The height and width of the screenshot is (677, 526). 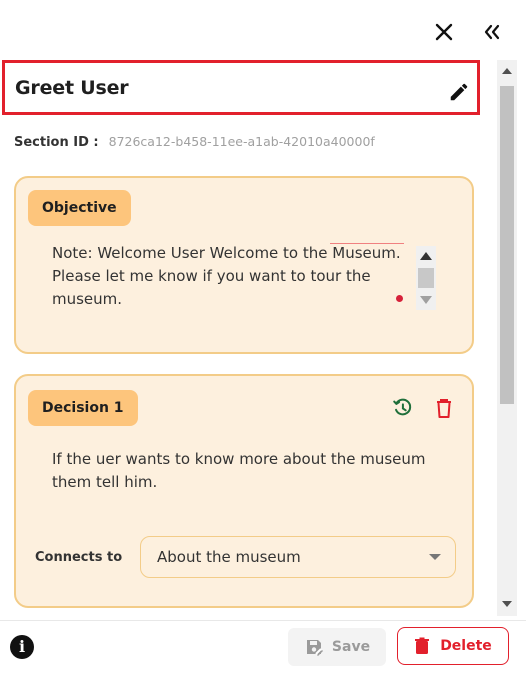 I want to click on save-label: Save, so click(x=351, y=647).